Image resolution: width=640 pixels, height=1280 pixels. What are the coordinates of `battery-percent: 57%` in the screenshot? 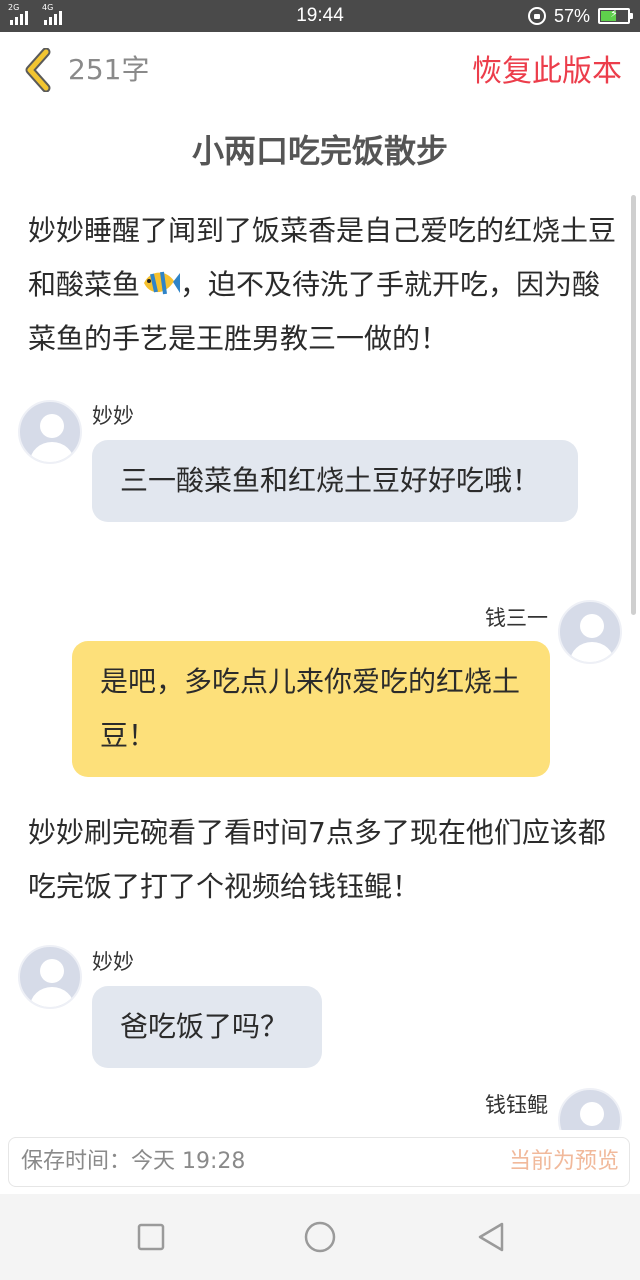 It's located at (571, 16).